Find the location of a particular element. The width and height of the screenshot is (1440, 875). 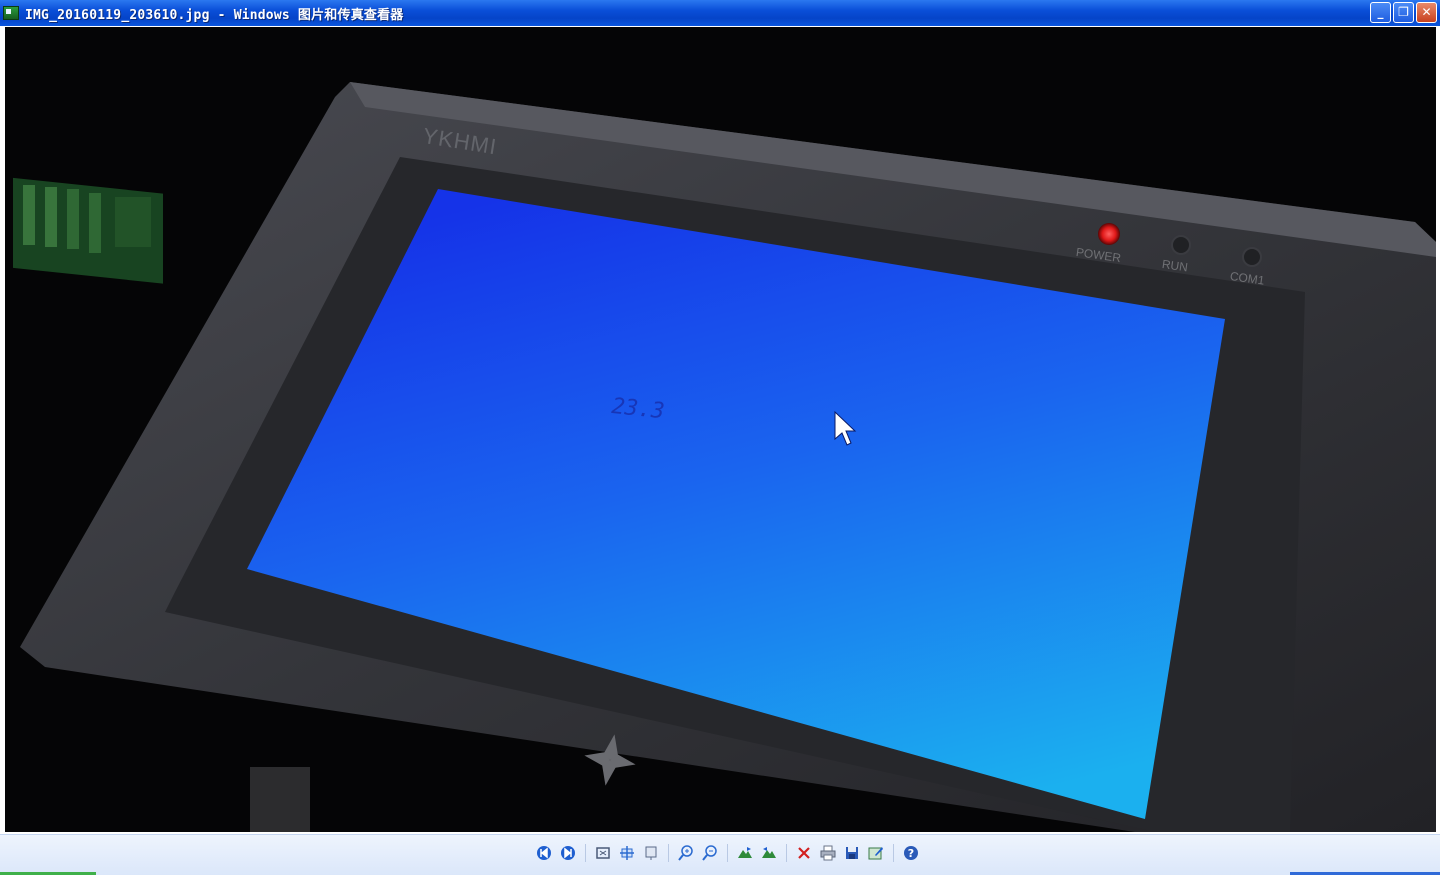

next-image-button is located at coordinates (568, 853).